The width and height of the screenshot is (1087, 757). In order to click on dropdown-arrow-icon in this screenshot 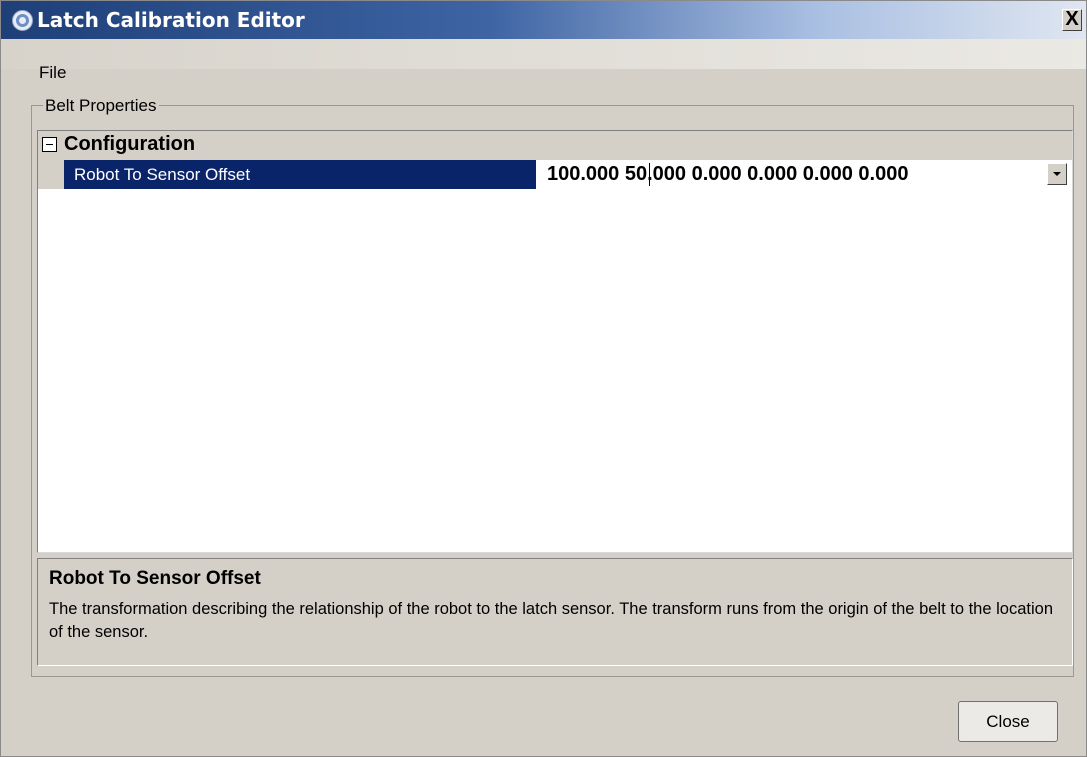, I will do `click(1057, 174)`.